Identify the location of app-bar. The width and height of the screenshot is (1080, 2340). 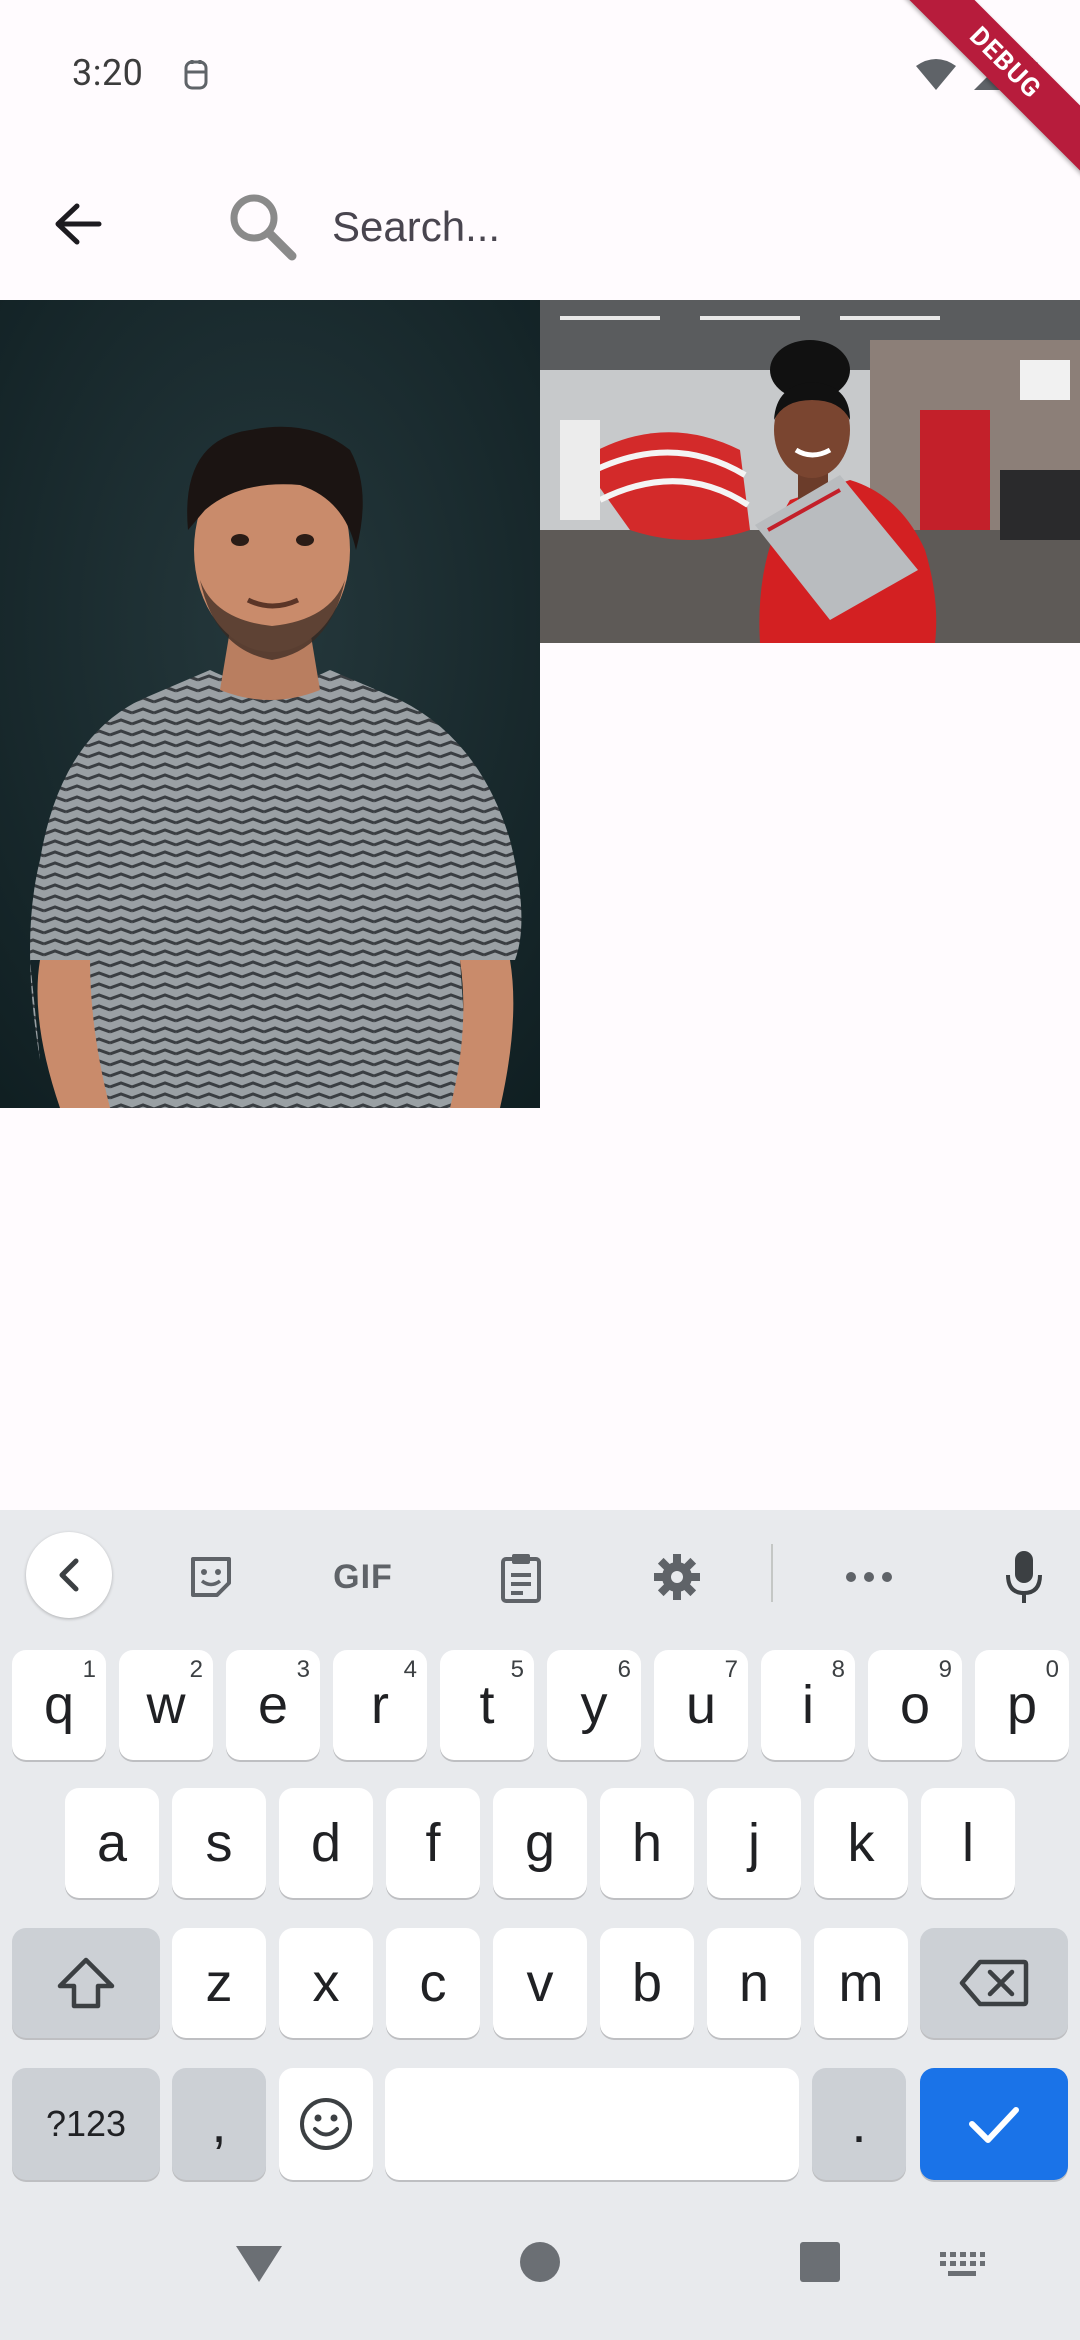
(540, 225).